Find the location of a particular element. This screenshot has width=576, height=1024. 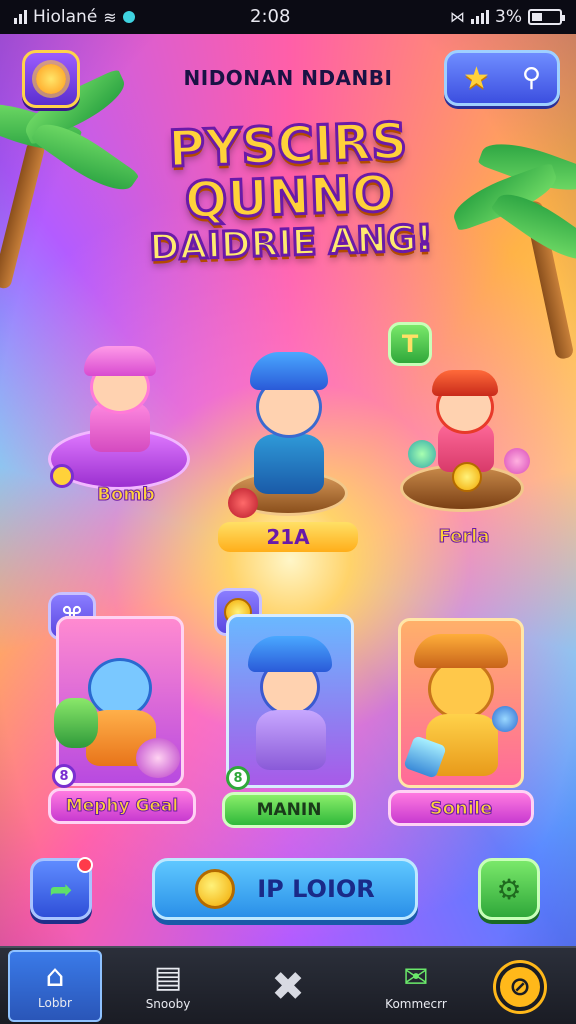

status-right: ⋈ 3% is located at coordinates (507, 17).